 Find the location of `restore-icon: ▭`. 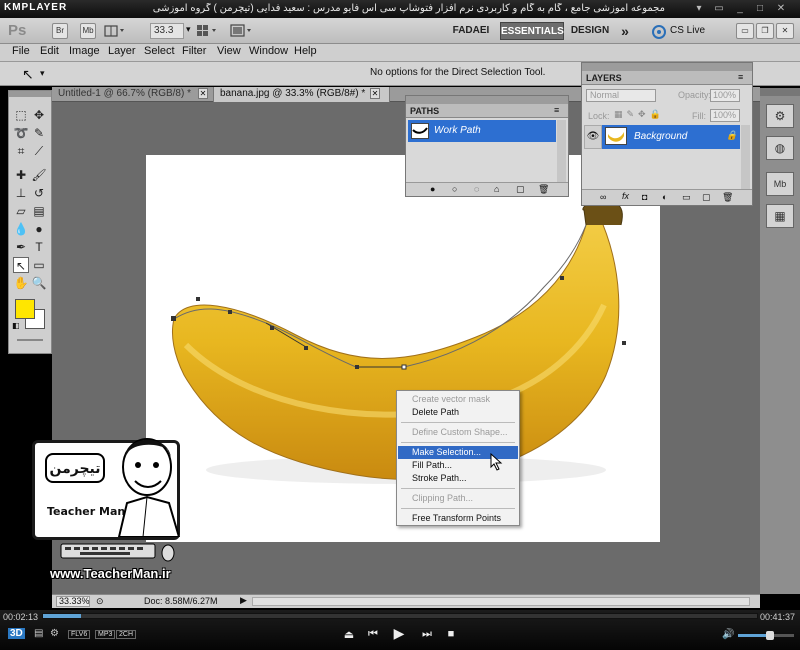

restore-icon: ▭ is located at coordinates (719, 9).